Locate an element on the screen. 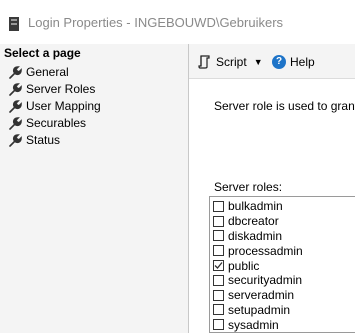  chevron-down-icon: ▼ is located at coordinates (258, 62).